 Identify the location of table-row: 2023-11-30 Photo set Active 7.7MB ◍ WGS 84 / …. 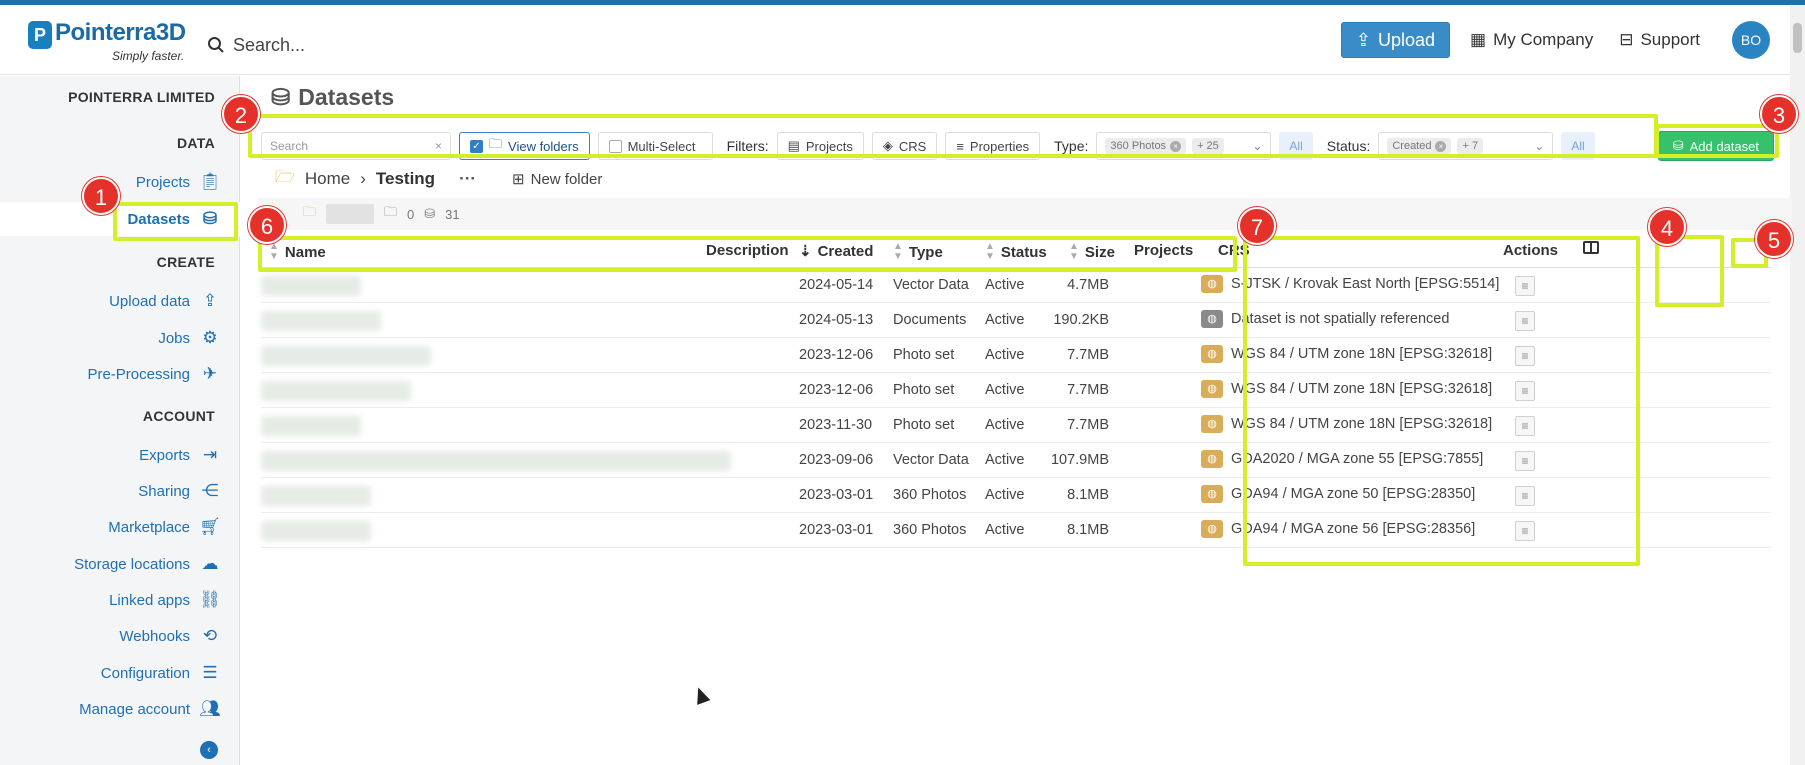
(1016, 425).